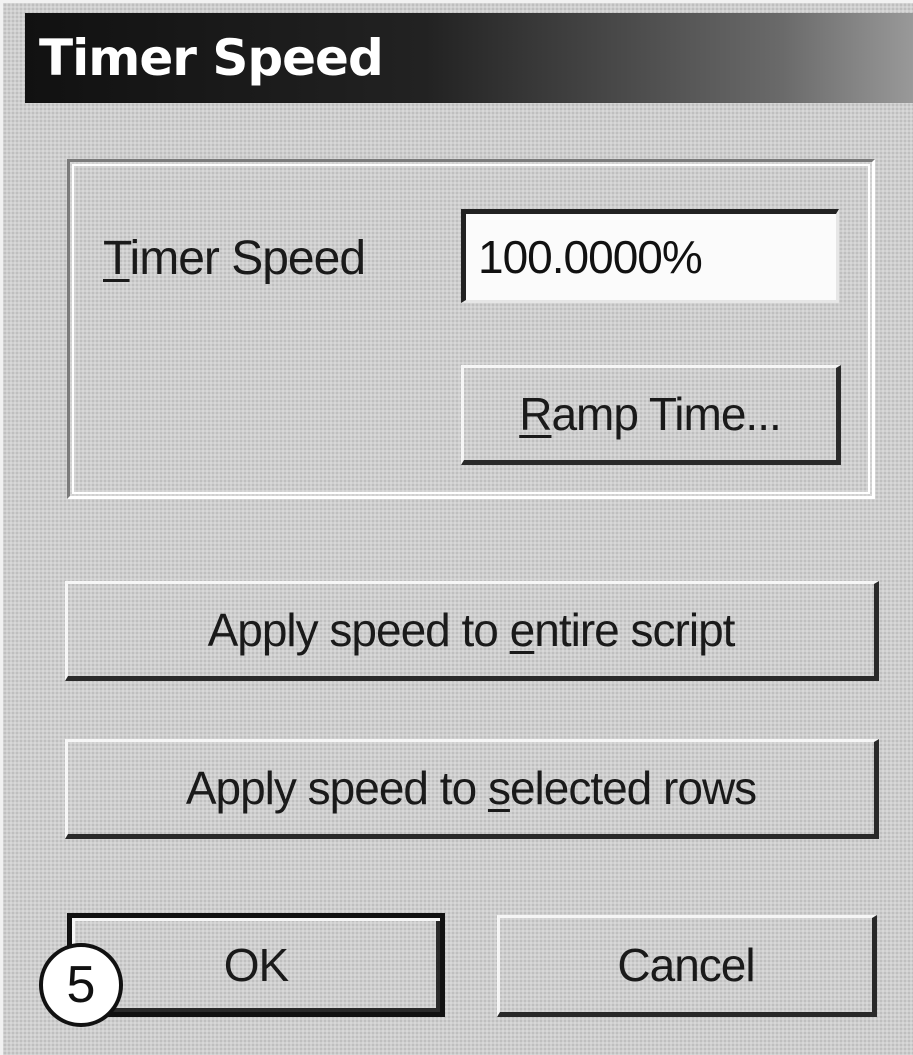 The width and height of the screenshot is (913, 1055). What do you see at coordinates (650, 256) in the screenshot?
I see `timer-speed-input: 100.0000%` at bounding box center [650, 256].